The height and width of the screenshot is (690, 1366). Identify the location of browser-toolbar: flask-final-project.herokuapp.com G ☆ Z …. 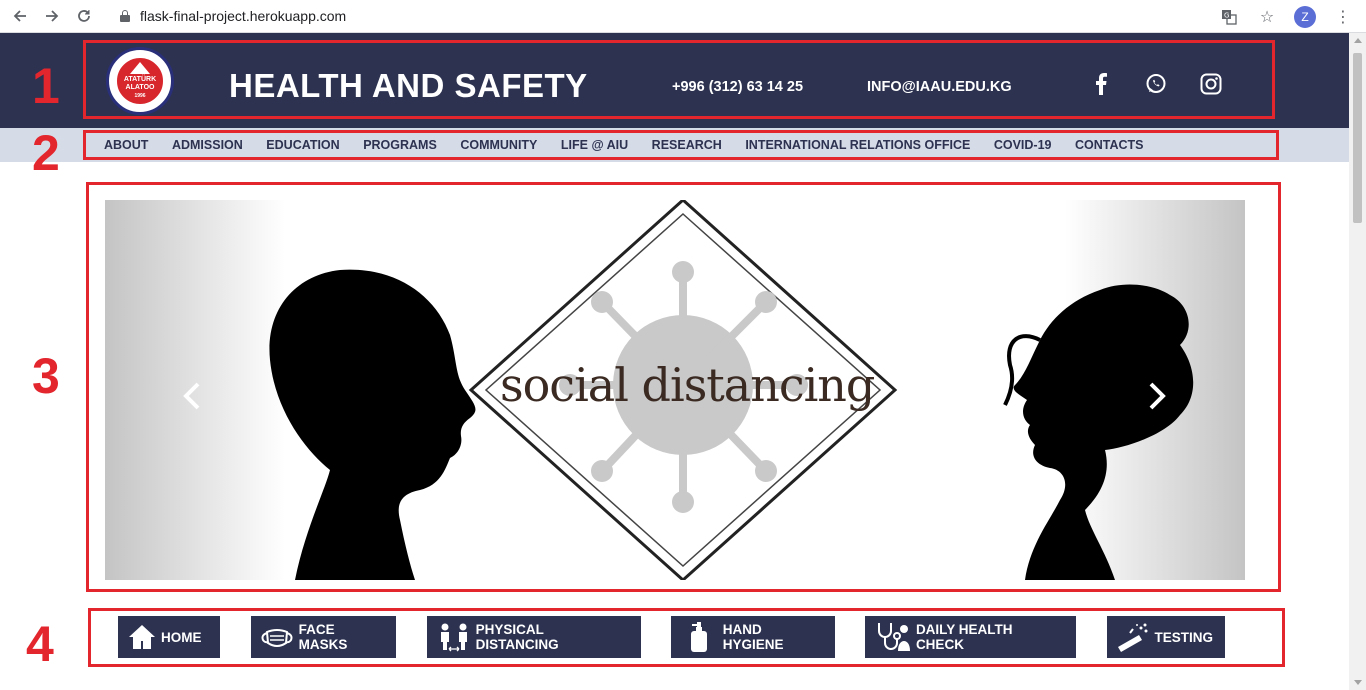
(683, 16).